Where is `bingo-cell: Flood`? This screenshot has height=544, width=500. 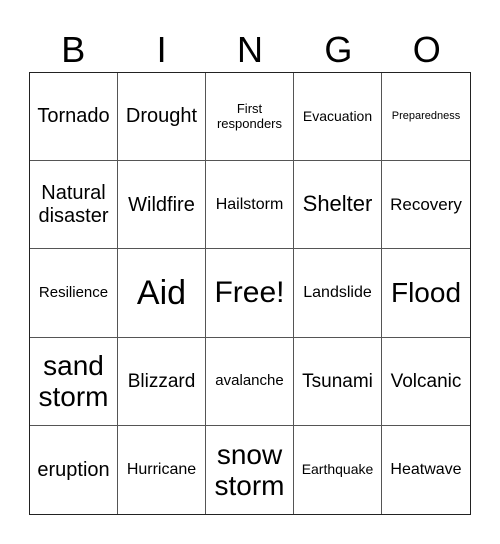 bingo-cell: Flood is located at coordinates (426, 293).